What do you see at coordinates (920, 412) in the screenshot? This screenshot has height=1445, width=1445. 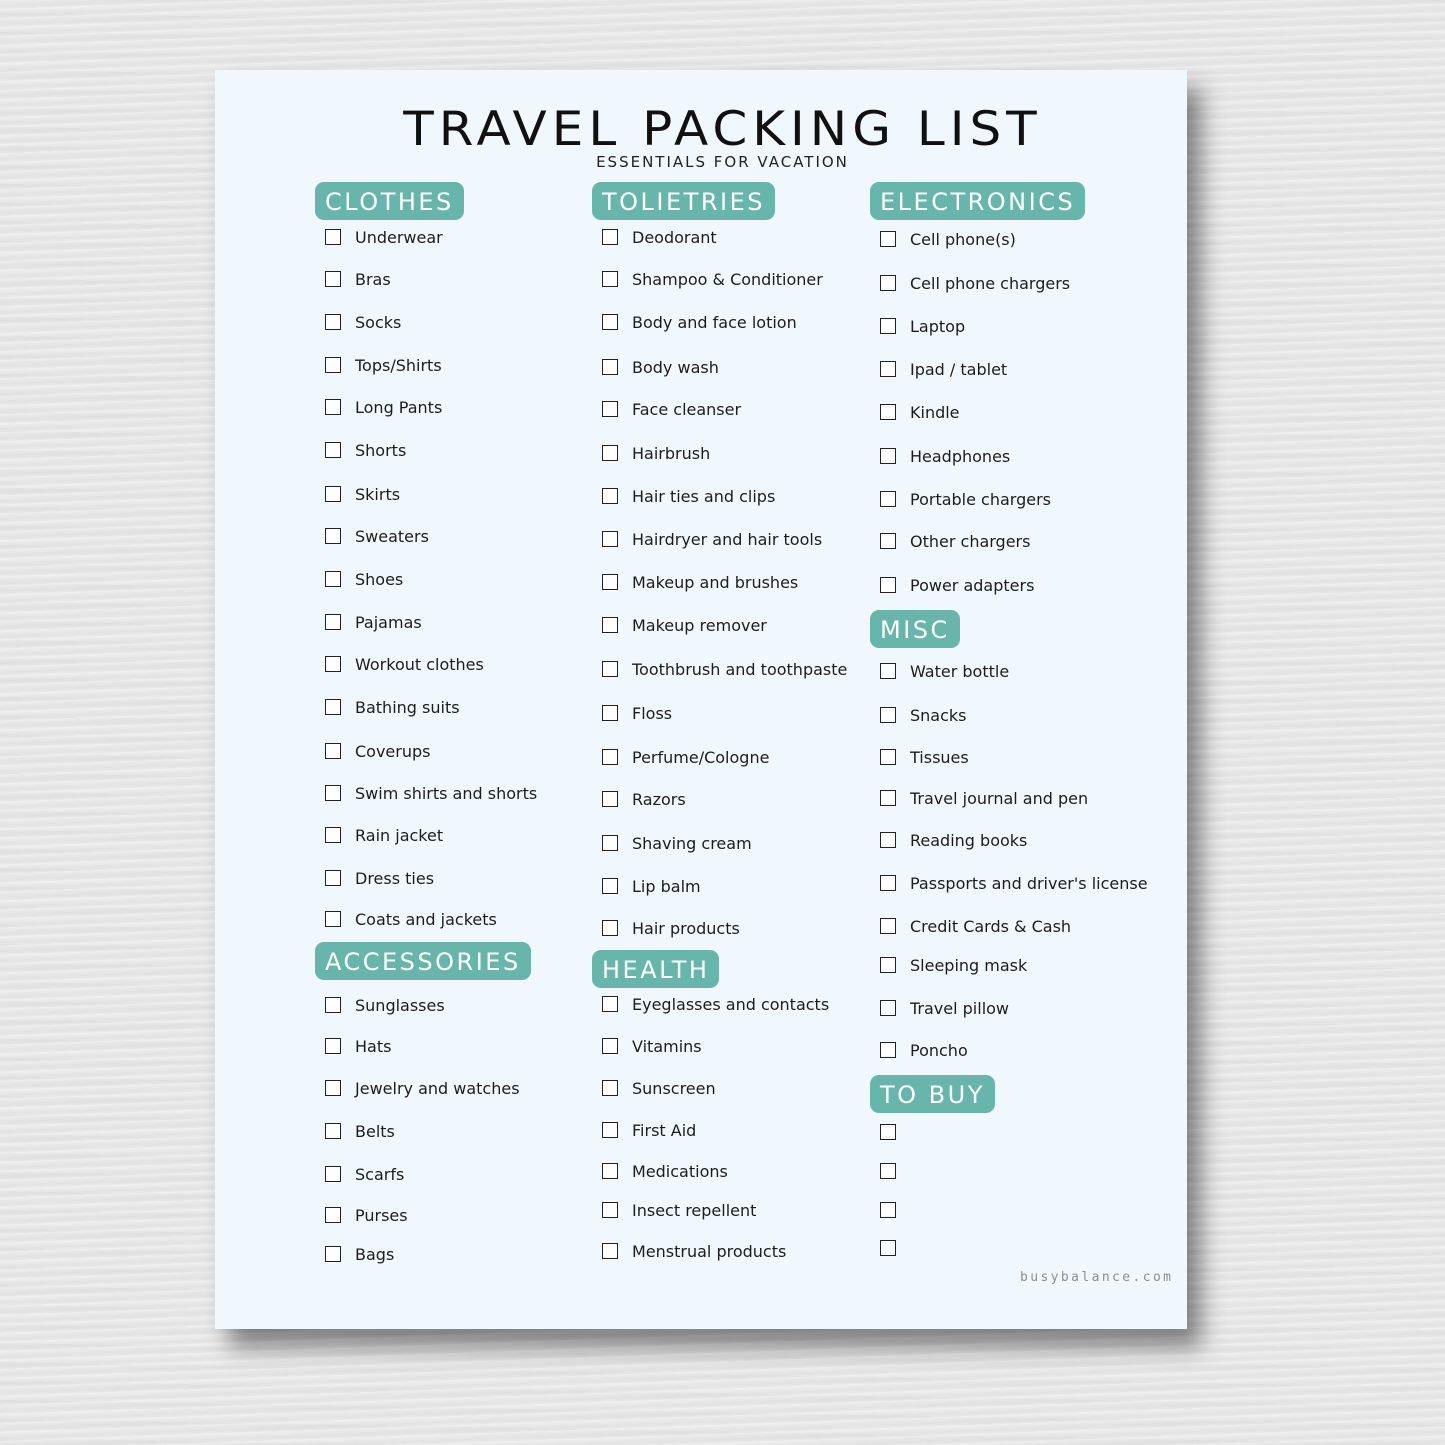 I see `checklist-item-electronics: Kindle` at bounding box center [920, 412].